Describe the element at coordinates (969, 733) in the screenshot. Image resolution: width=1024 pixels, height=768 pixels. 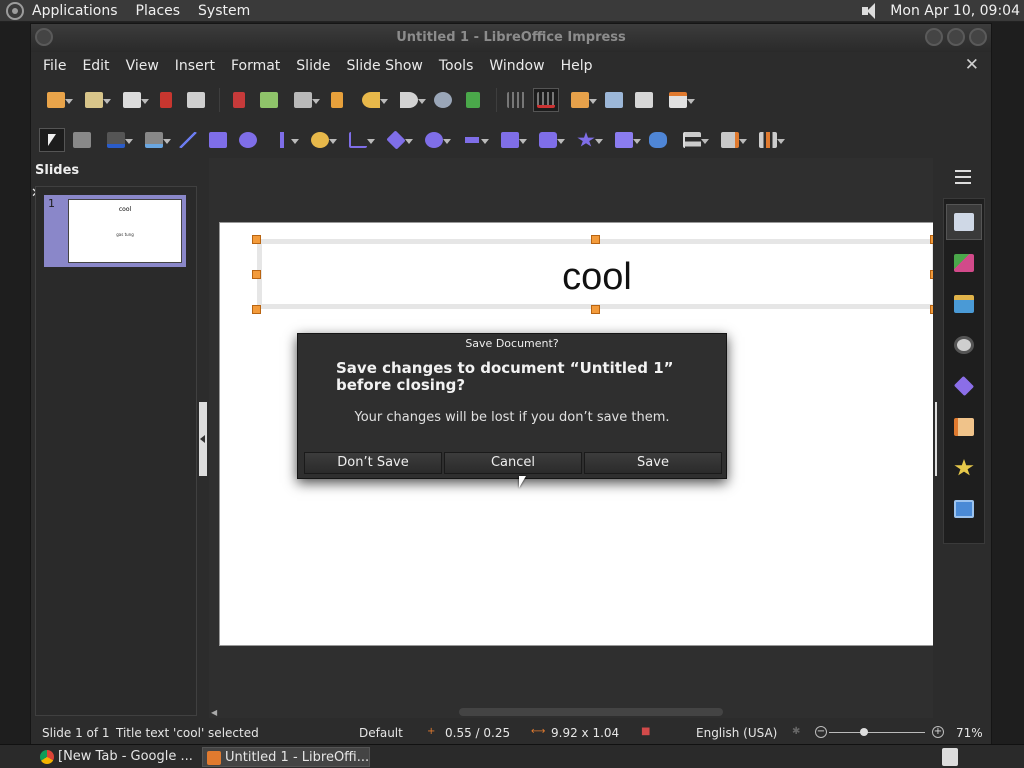
I see `status-zoom: 71%` at that location.